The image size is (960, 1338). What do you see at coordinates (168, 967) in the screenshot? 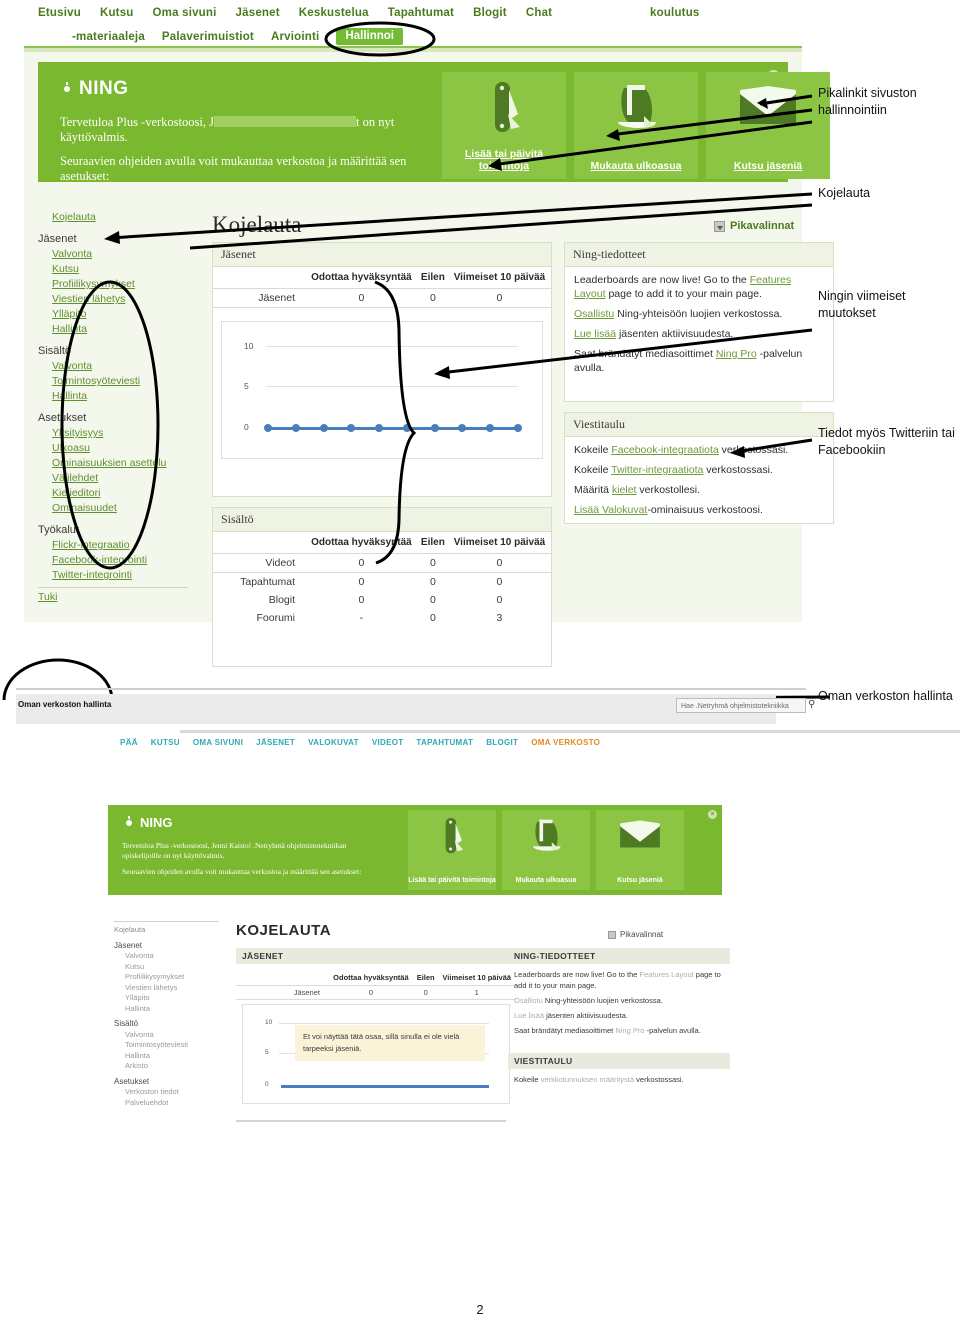
I see `sidebar-item-lower-kutsu: Kutsu` at bounding box center [168, 967].